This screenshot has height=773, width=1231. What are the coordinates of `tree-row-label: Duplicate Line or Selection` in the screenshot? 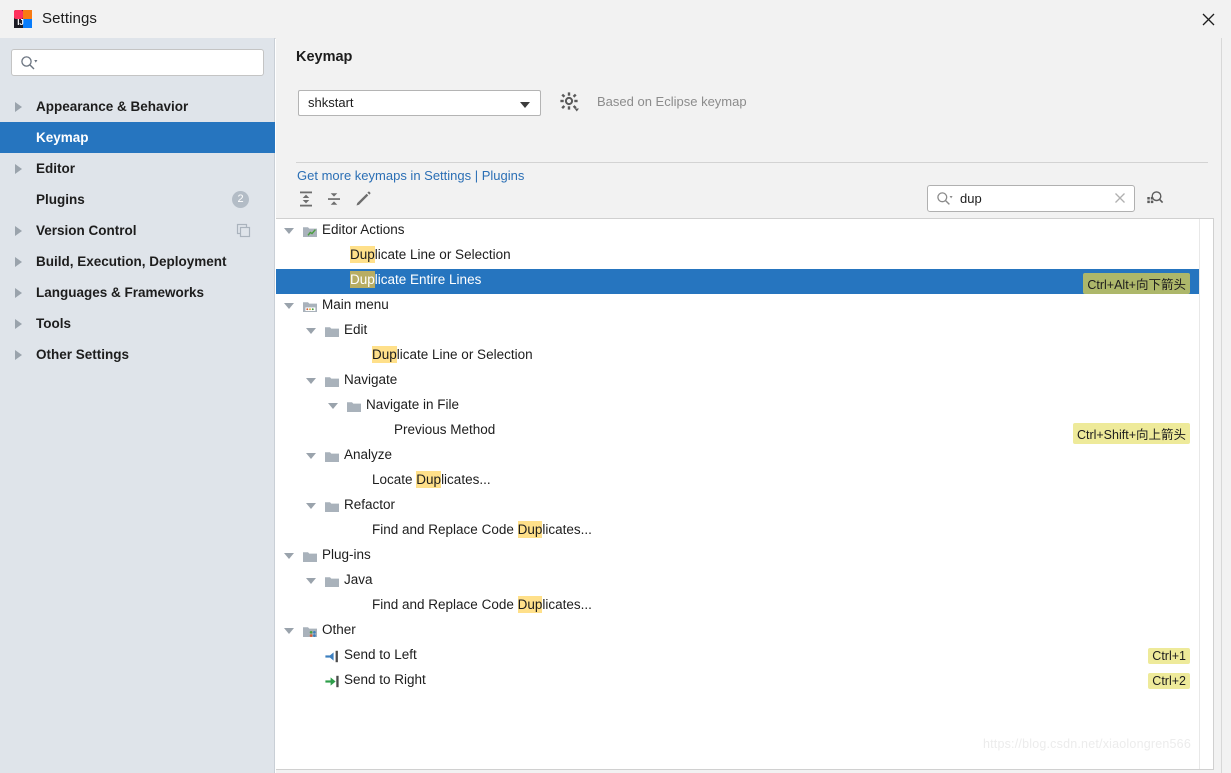 It's located at (452, 354).